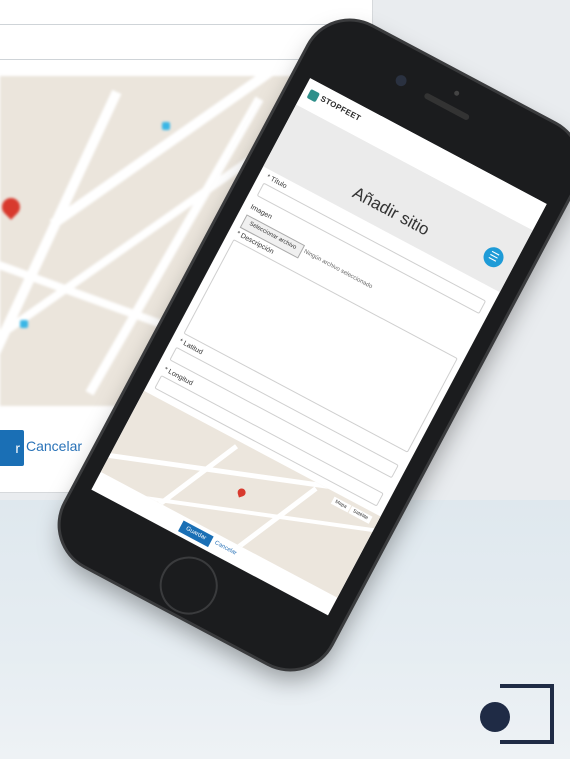 The image size is (570, 759). Describe the element at coordinates (313, 95) in the screenshot. I see `stopfeet-logo-icon` at that location.